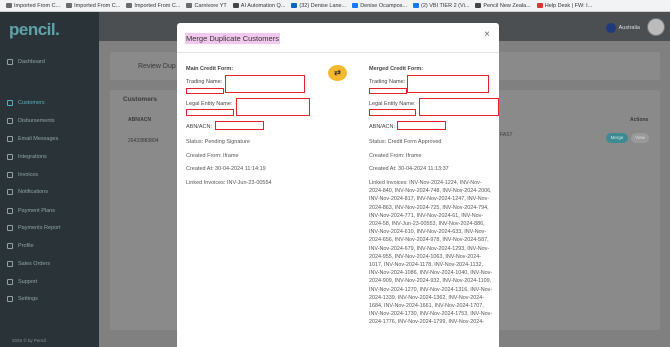  What do you see at coordinates (10, 246) in the screenshot?
I see `profile-icon` at bounding box center [10, 246].